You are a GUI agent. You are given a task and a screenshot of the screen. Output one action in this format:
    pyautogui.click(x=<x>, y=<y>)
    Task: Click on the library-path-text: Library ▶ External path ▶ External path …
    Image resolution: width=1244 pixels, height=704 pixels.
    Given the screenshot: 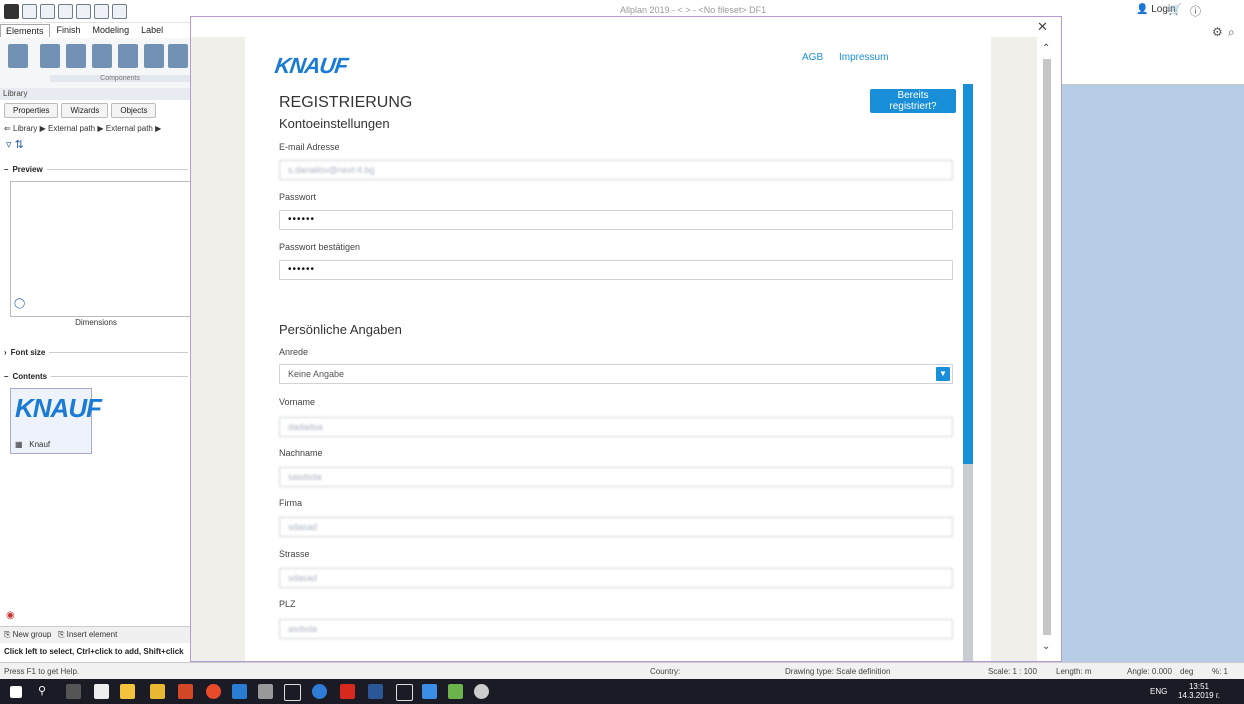 What is the action you would take?
    pyautogui.click(x=87, y=128)
    